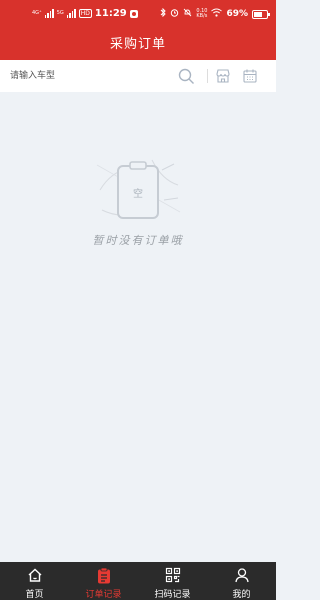 This screenshot has height=600, width=320. I want to click on search-bar, so click(138, 76).